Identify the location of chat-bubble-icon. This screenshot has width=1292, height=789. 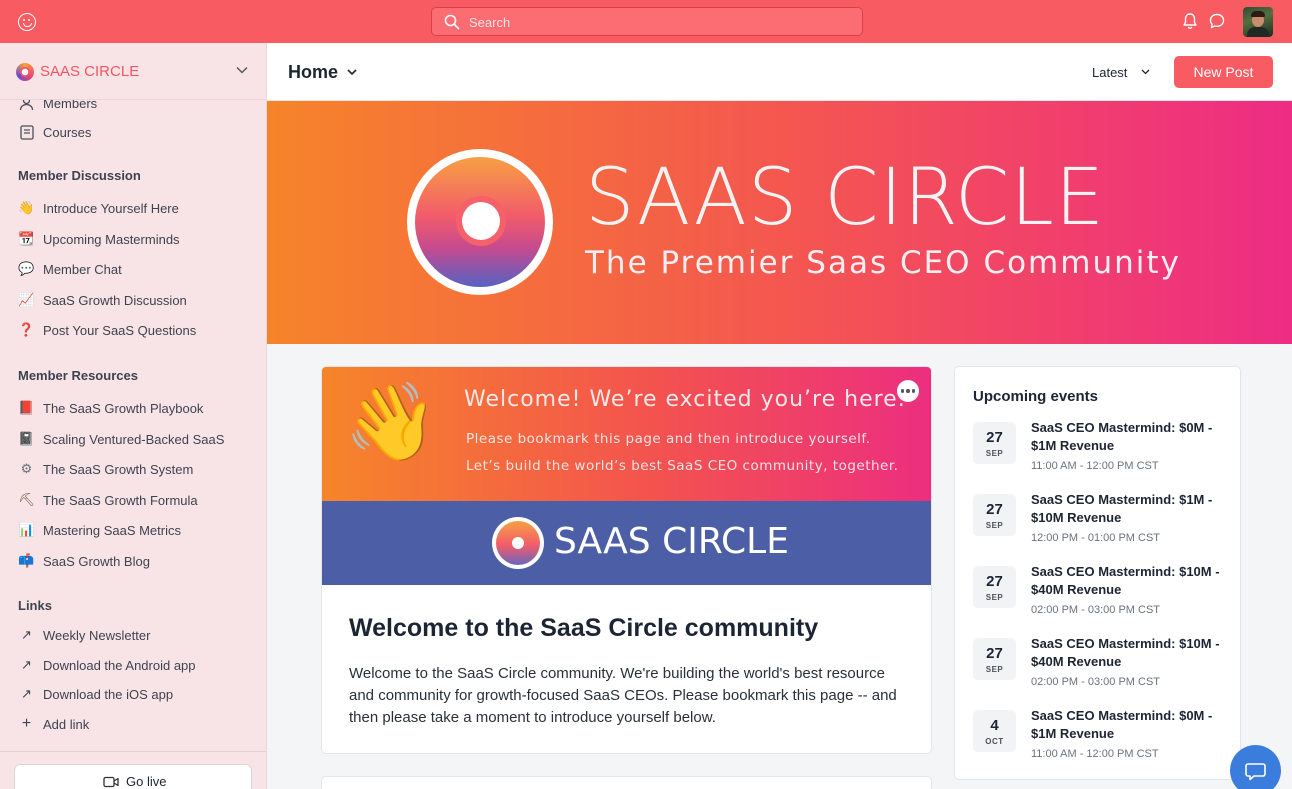
(1255, 772).